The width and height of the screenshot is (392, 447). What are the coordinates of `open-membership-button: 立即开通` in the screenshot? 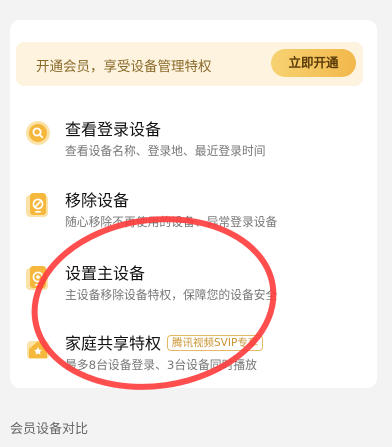 It's located at (313, 63).